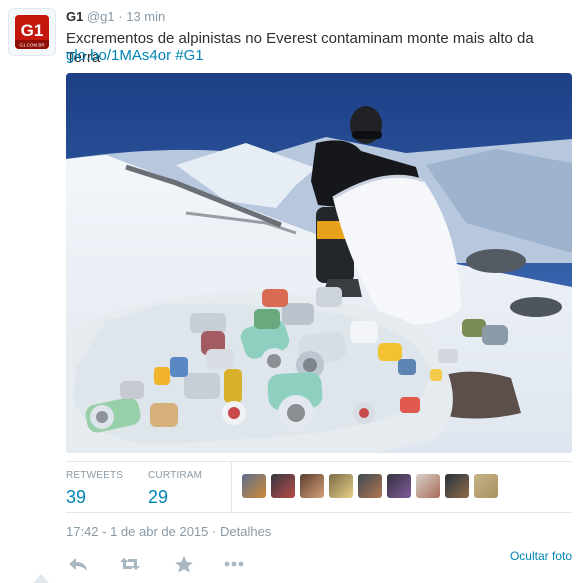  What do you see at coordinates (32, 45) in the screenshot?
I see `avatar-subtext: G1.COM.BR` at bounding box center [32, 45].